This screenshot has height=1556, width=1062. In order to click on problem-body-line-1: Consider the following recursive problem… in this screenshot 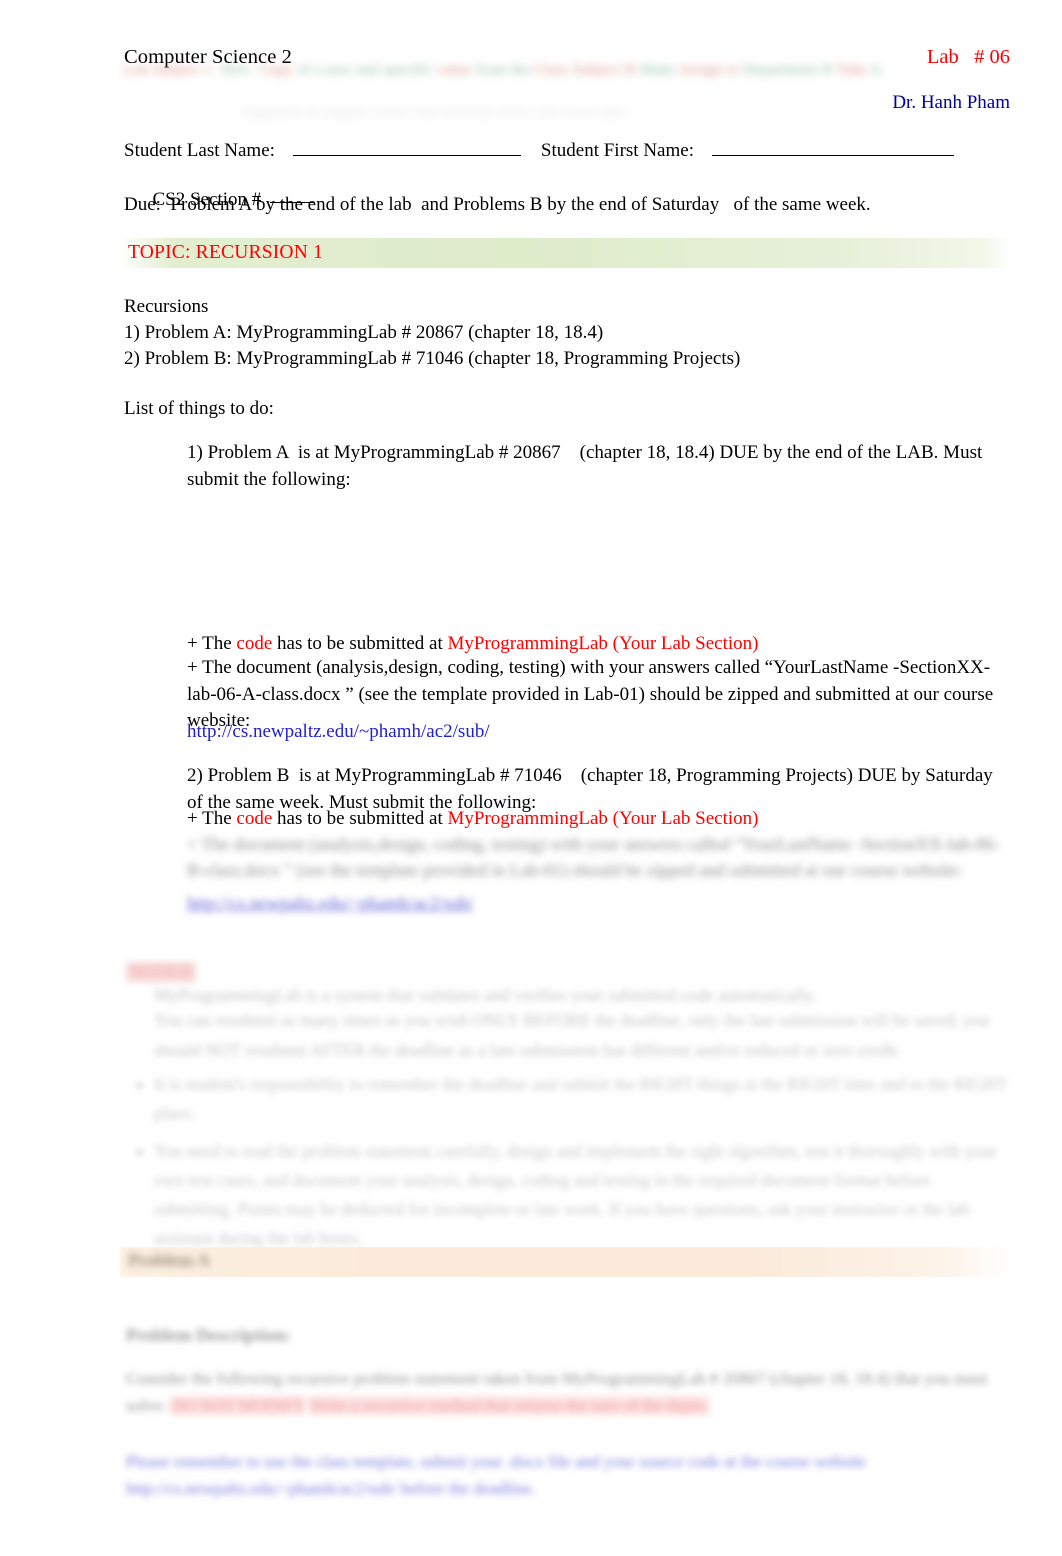, I will do `click(557, 1392)`.